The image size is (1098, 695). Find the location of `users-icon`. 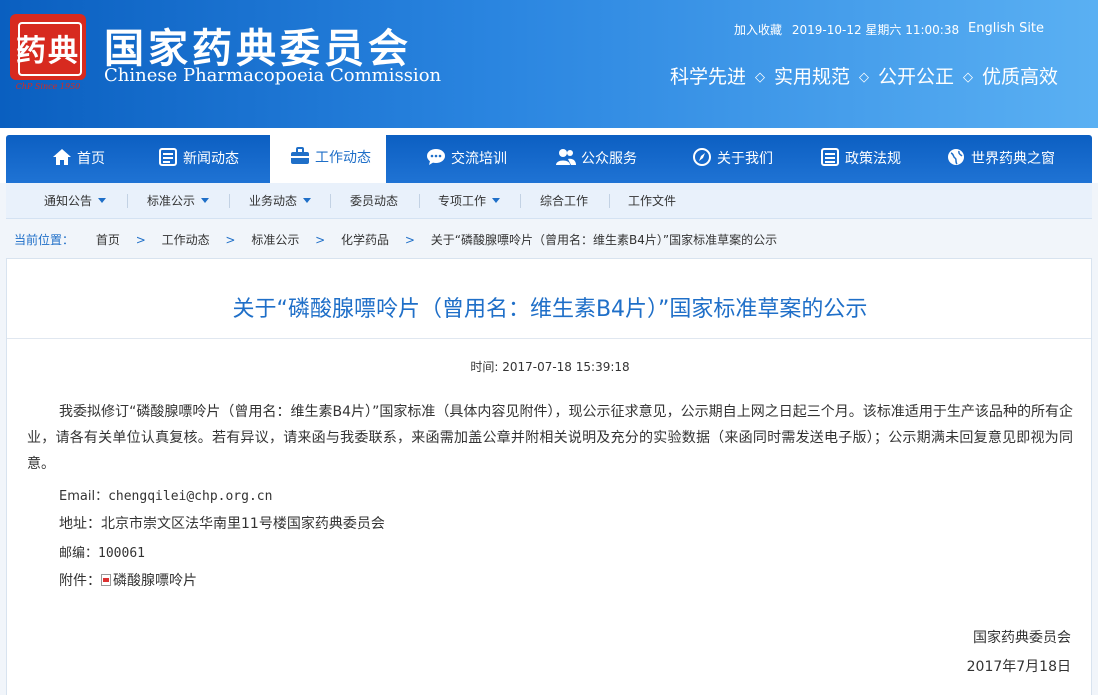

users-icon is located at coordinates (566, 157).